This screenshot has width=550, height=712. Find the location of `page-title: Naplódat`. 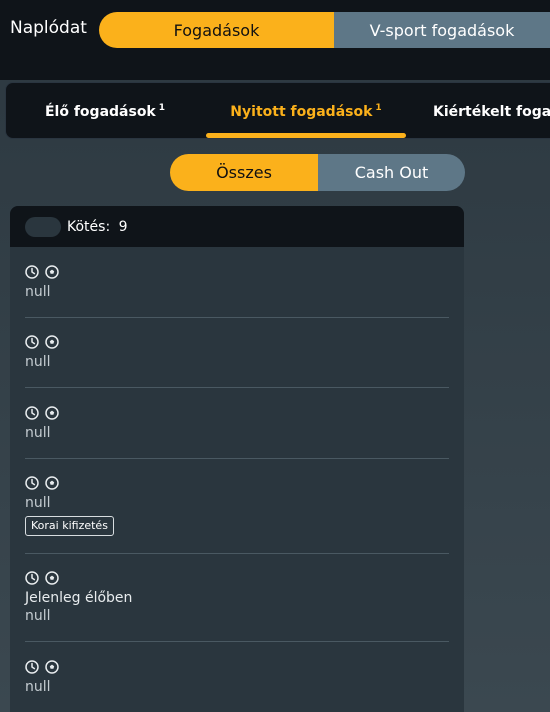

page-title: Naplódat is located at coordinates (48, 28).